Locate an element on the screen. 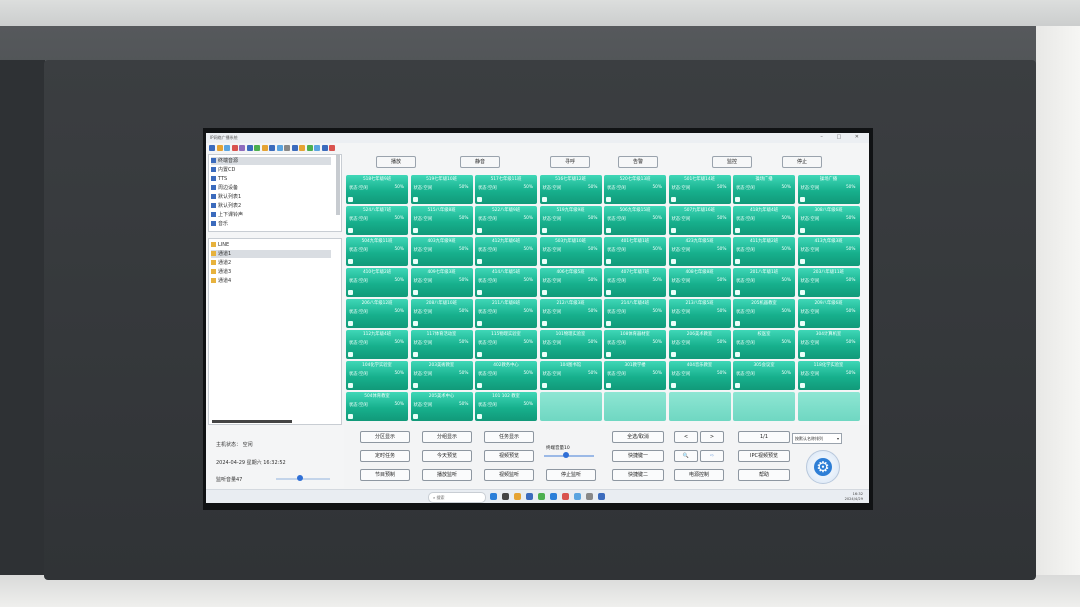 The image size is (1080, 607). channel-item: 通道1 is located at coordinates (271, 254).